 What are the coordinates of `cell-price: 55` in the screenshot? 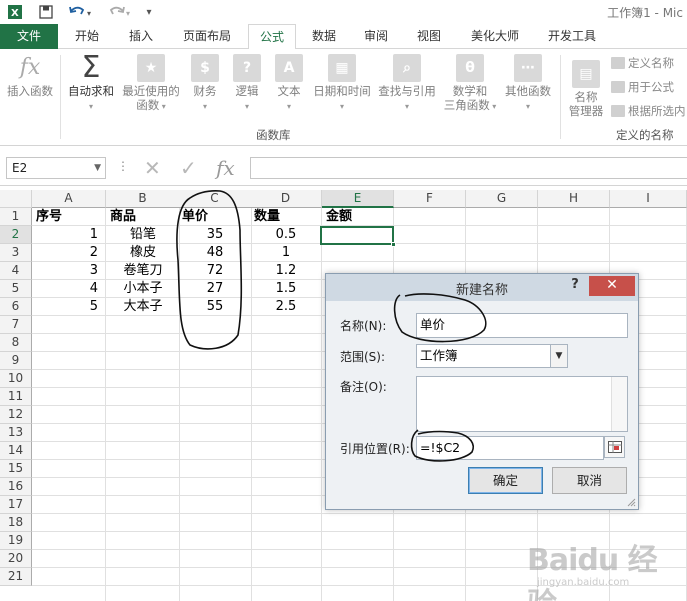 It's located at (215, 307).